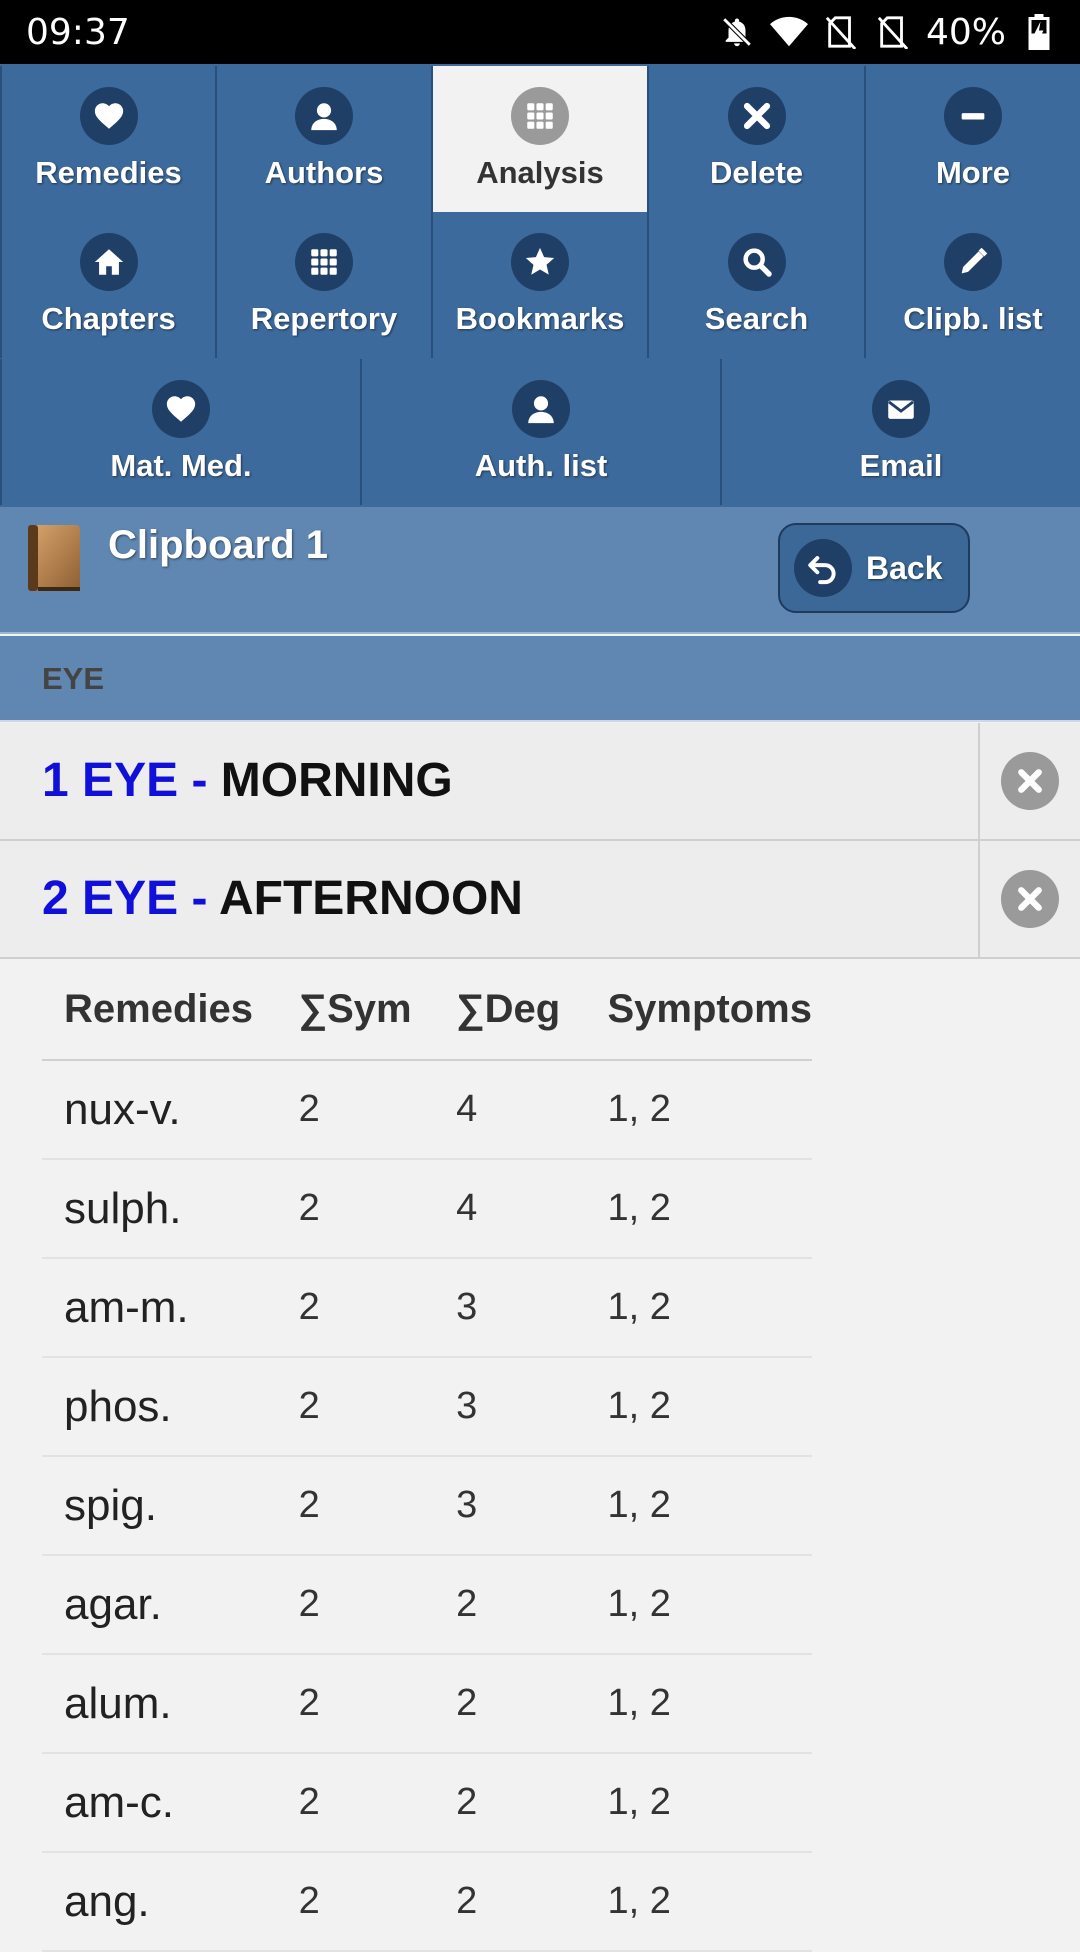 The height and width of the screenshot is (1952, 1080). Describe the element at coordinates (973, 172) in the screenshot. I see `nav-label: More` at that location.